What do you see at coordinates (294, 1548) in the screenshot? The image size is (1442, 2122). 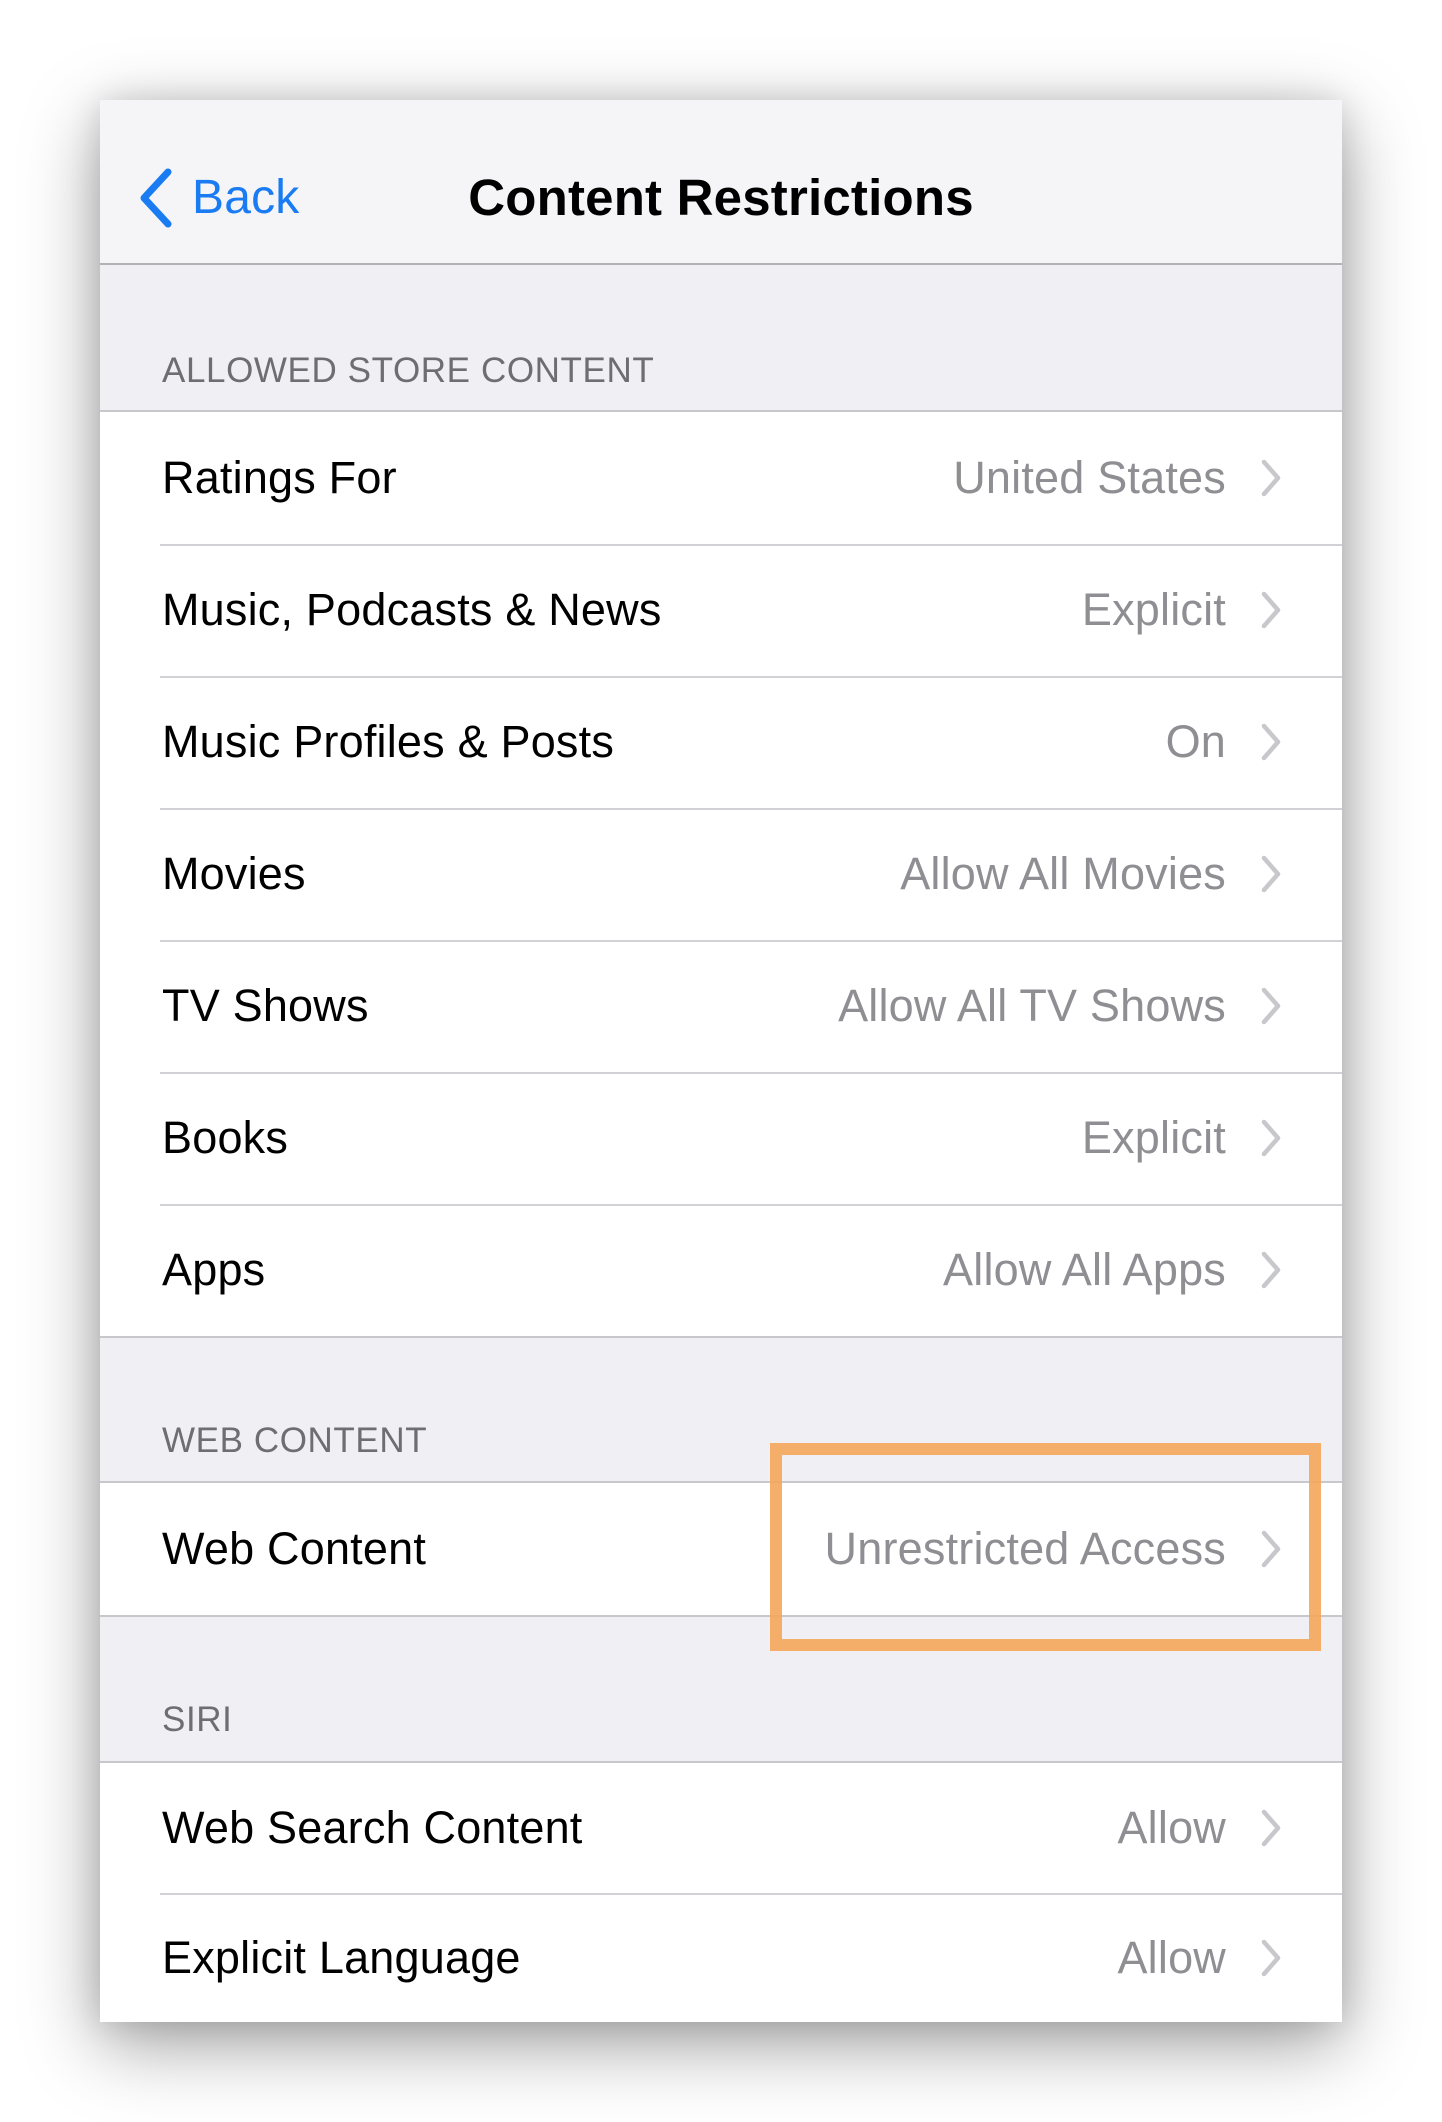 I see `row-label: Web Content` at bounding box center [294, 1548].